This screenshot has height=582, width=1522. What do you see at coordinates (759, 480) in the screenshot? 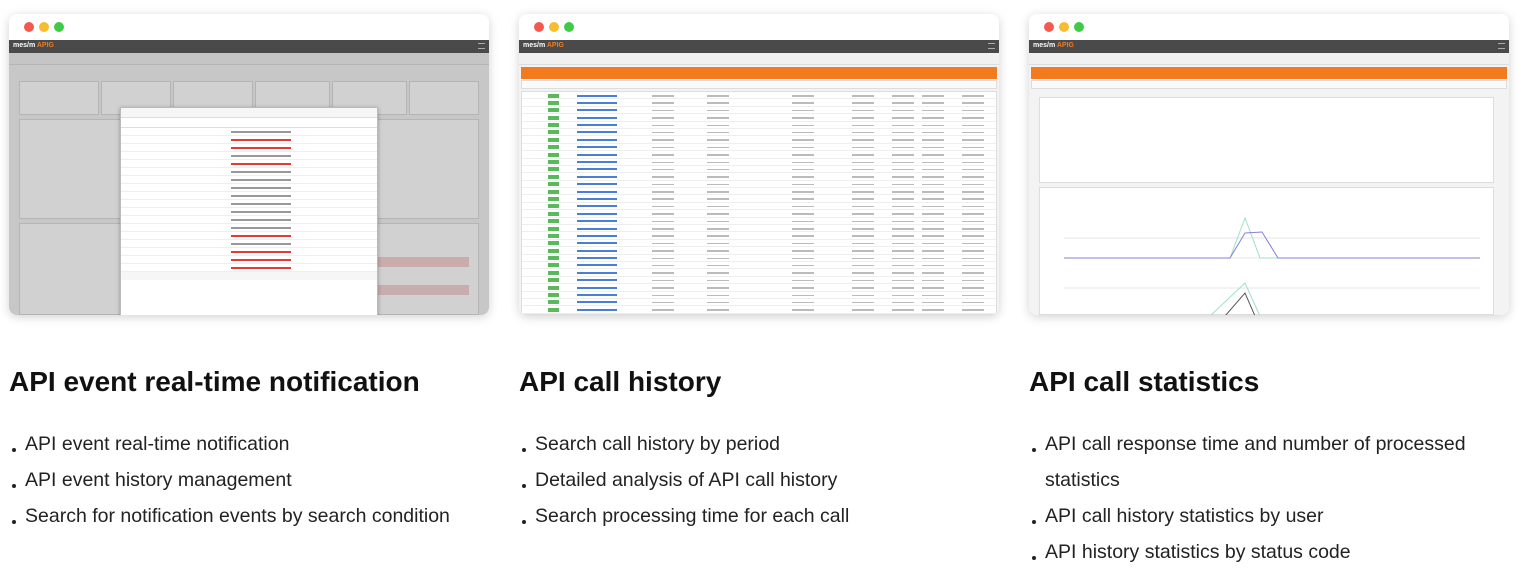
I see `feature-item: Detailed analysis of API call history` at bounding box center [759, 480].